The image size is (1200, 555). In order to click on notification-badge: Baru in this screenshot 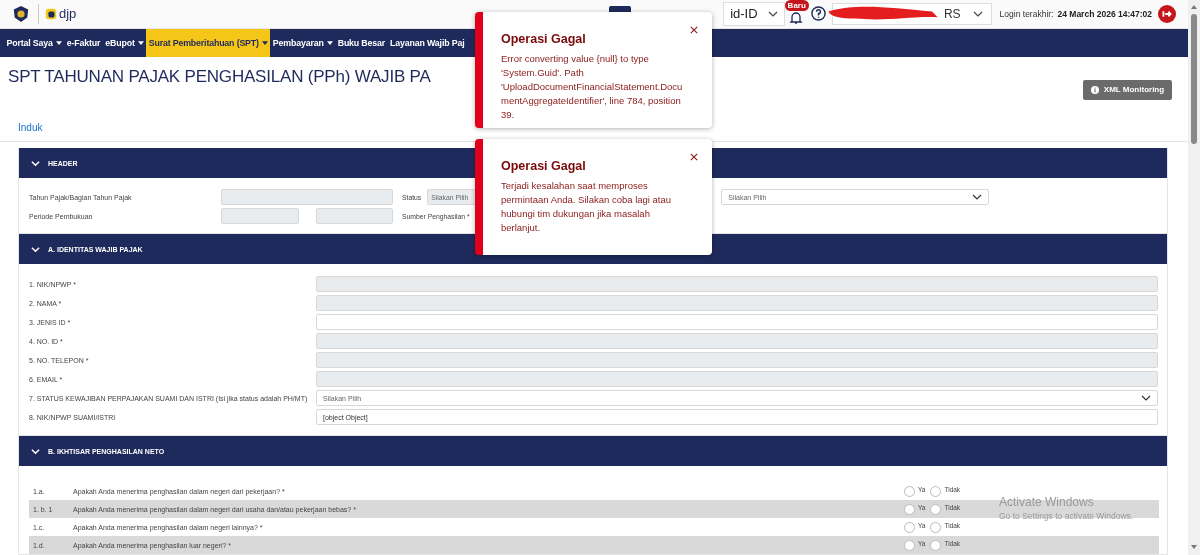, I will do `click(796, 5)`.